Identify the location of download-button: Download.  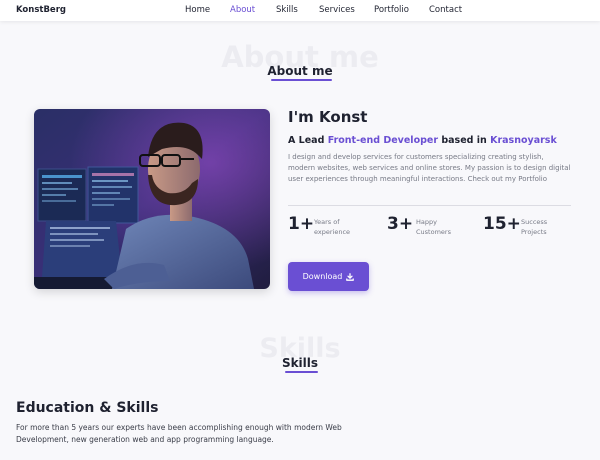
(328, 276).